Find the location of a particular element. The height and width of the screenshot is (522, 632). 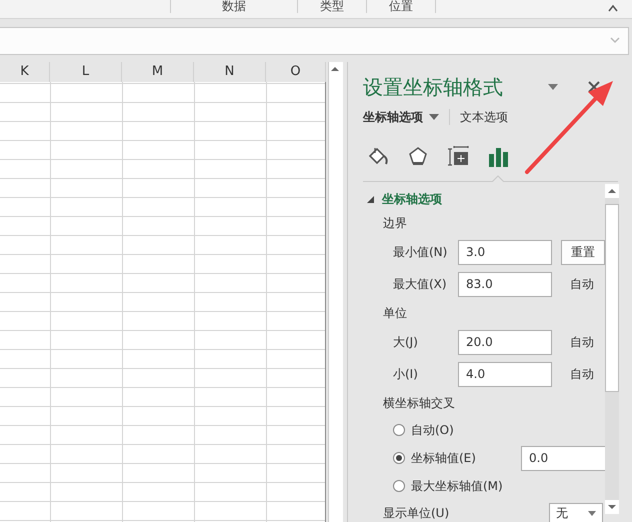

field-label: 最小值(N) is located at coordinates (420, 251).